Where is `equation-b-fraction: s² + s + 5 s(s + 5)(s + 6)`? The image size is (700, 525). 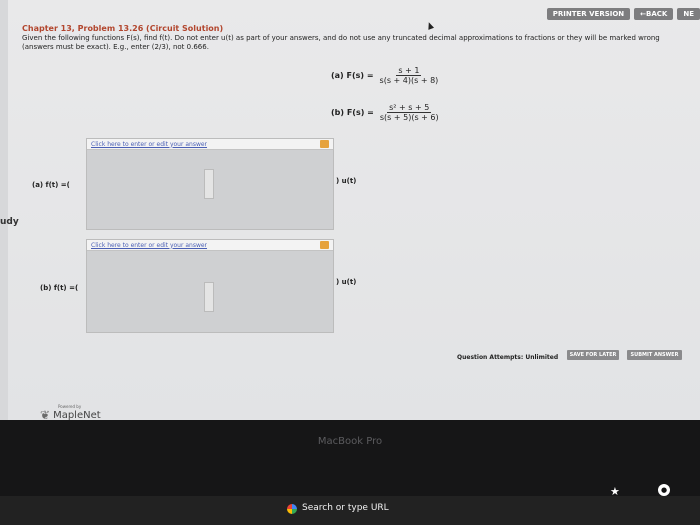
equation-b-fraction: s² + s + 5 s(s + 5)(s + 6) is located at coordinates (409, 112).